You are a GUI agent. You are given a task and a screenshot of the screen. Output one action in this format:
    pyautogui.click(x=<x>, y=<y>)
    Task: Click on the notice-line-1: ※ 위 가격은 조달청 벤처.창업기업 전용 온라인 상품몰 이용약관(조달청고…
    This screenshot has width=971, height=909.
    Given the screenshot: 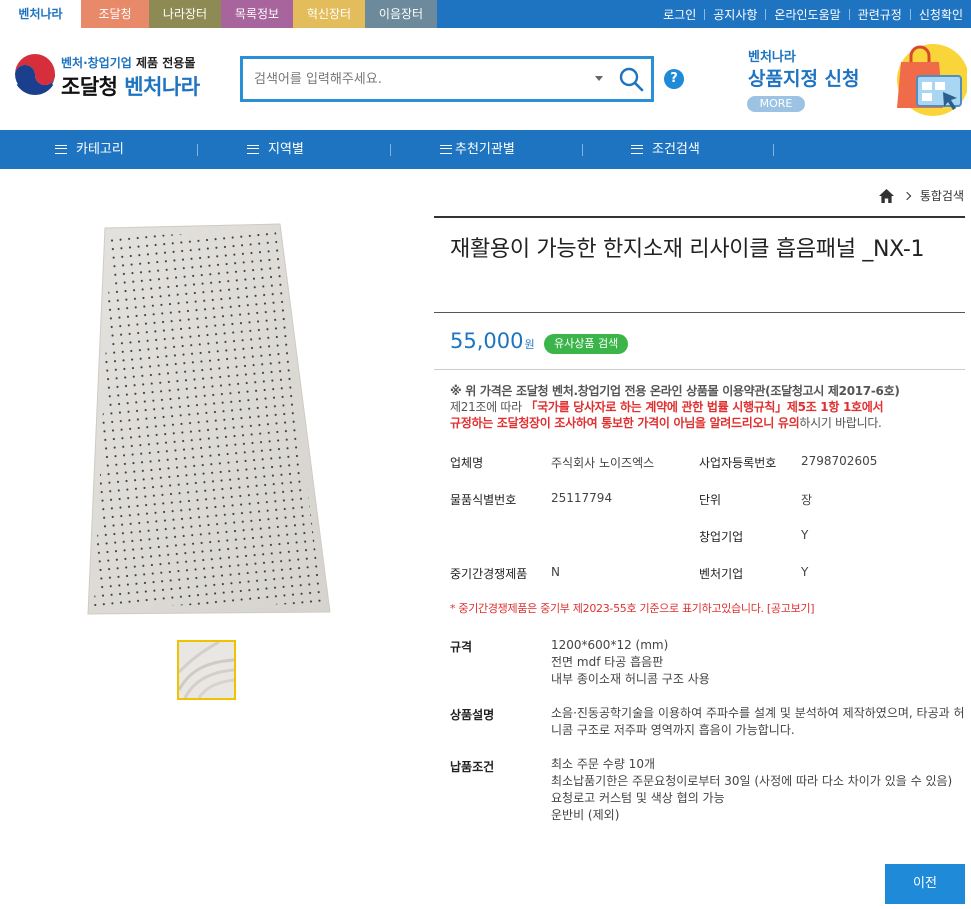 What is the action you would take?
    pyautogui.click(x=675, y=391)
    